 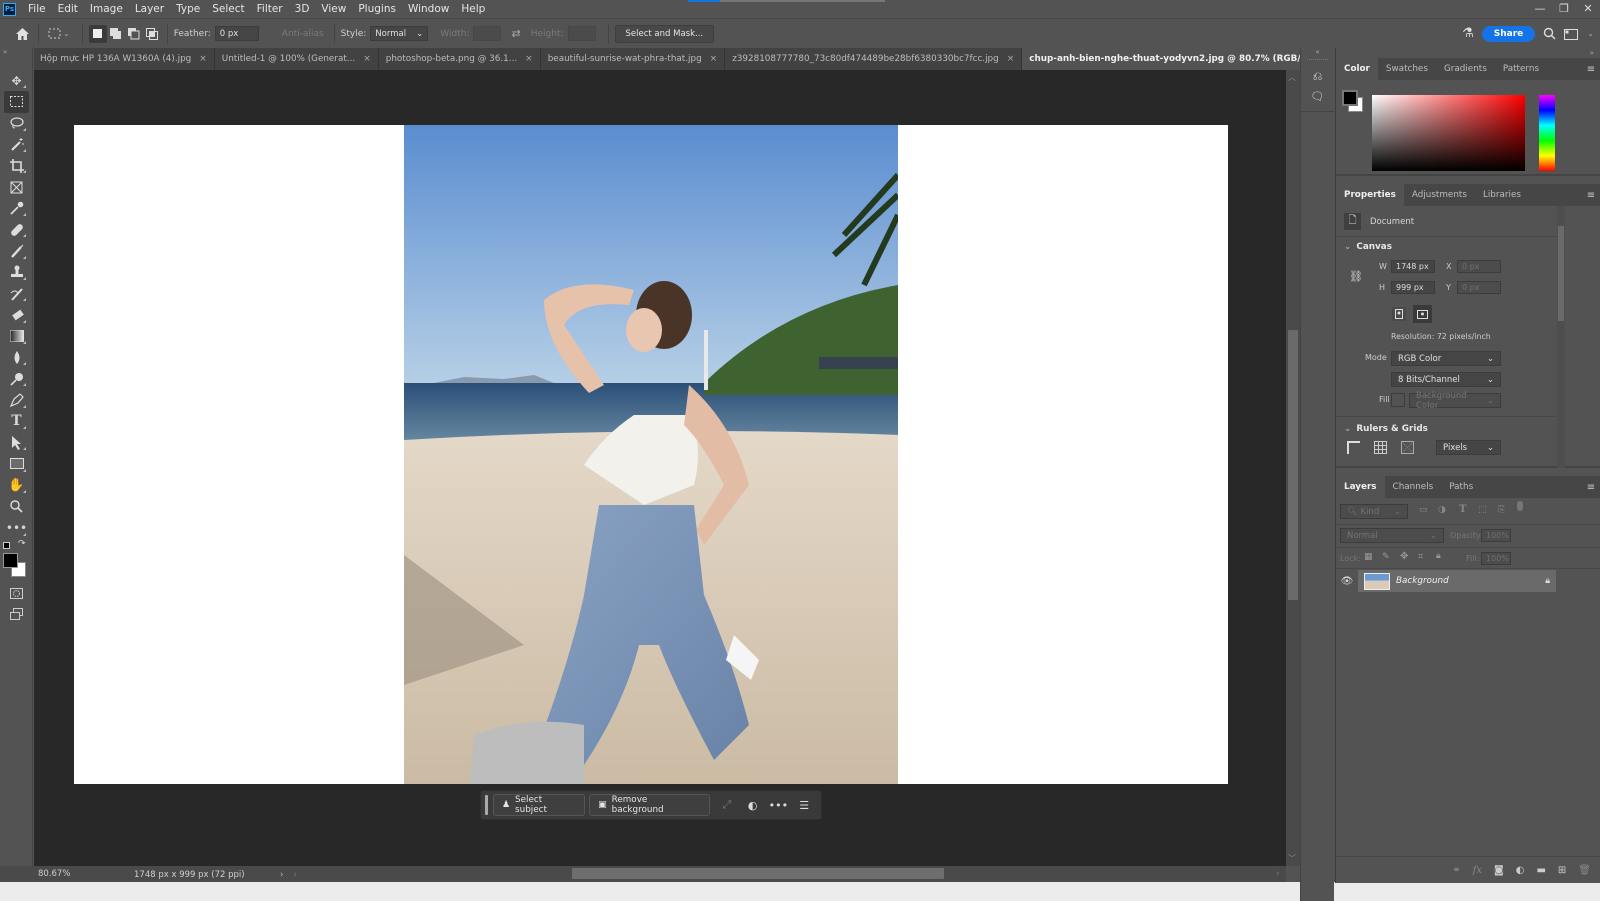 What do you see at coordinates (1438, 556) in the screenshot?
I see `lock-all-icon: 🔒︎` at bounding box center [1438, 556].